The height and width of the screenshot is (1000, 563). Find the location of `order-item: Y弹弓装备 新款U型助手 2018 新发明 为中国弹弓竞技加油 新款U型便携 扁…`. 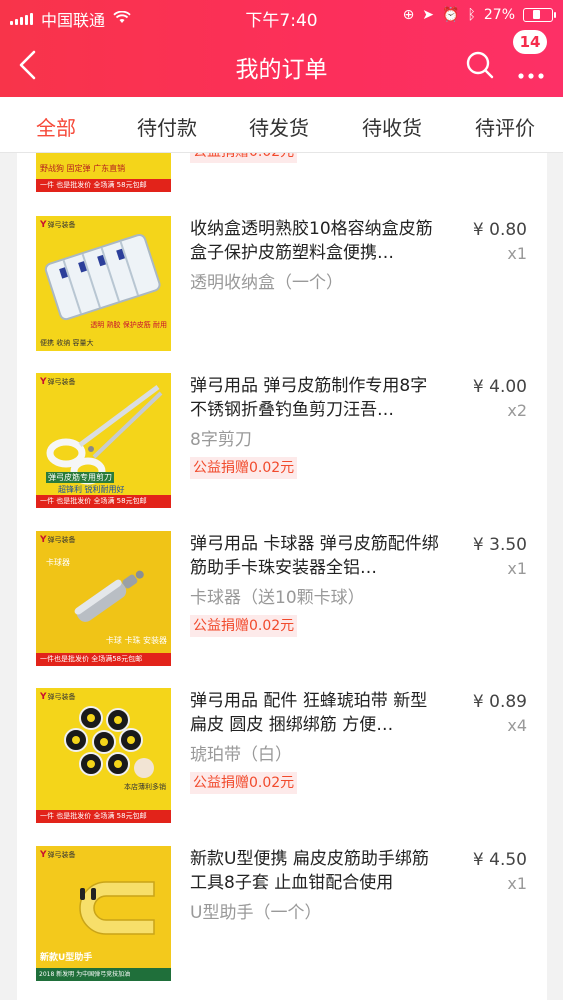

order-item: Y弹弓装备 新款U型助手 2018 新发明 为中国弹弓竞技加油 新款U型便携 扁… is located at coordinates (282, 916).